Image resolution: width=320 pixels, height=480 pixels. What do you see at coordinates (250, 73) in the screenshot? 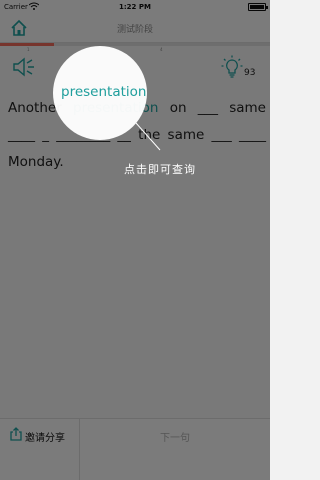
I see `hint-count: 93` at bounding box center [250, 73].